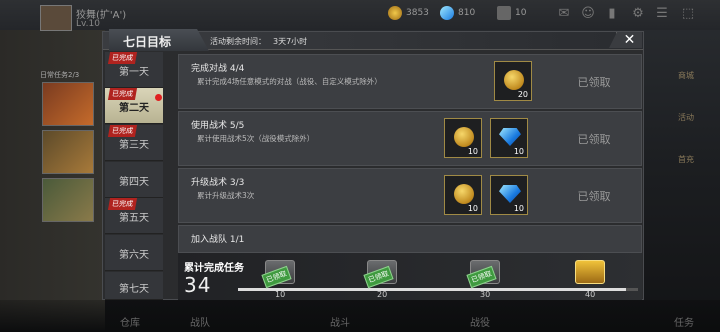  Describe the element at coordinates (484, 272) in the screenshot. I see `chest-30: 已领取` at that location.